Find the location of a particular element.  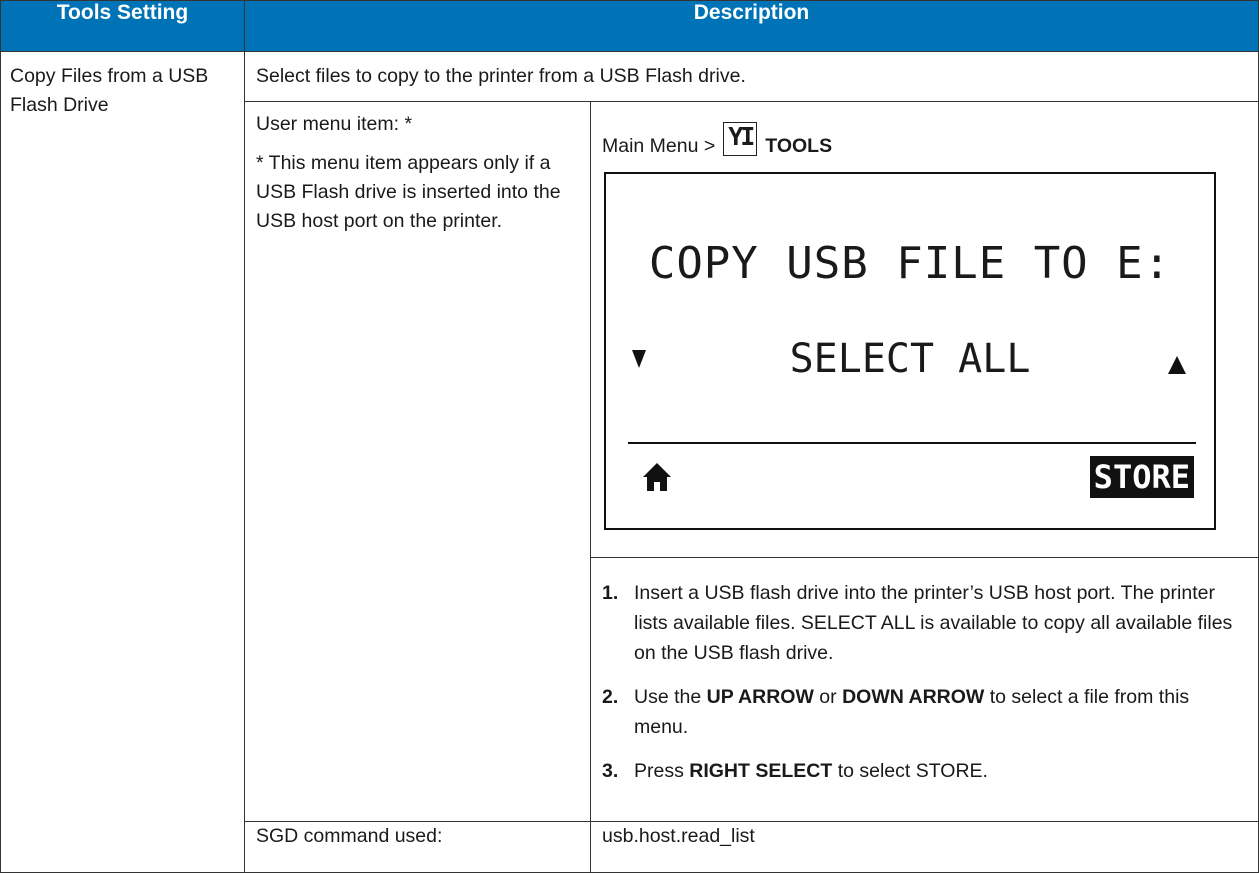

header-tools-setting: Tools Setting is located at coordinates (122, 26).